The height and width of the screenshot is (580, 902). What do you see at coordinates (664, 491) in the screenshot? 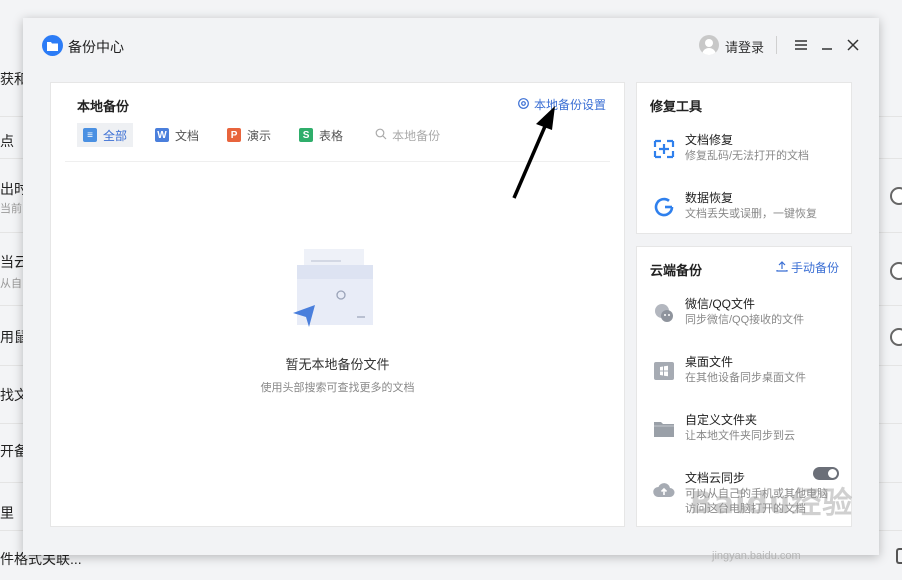
I see `cloud-upload-icon` at bounding box center [664, 491].